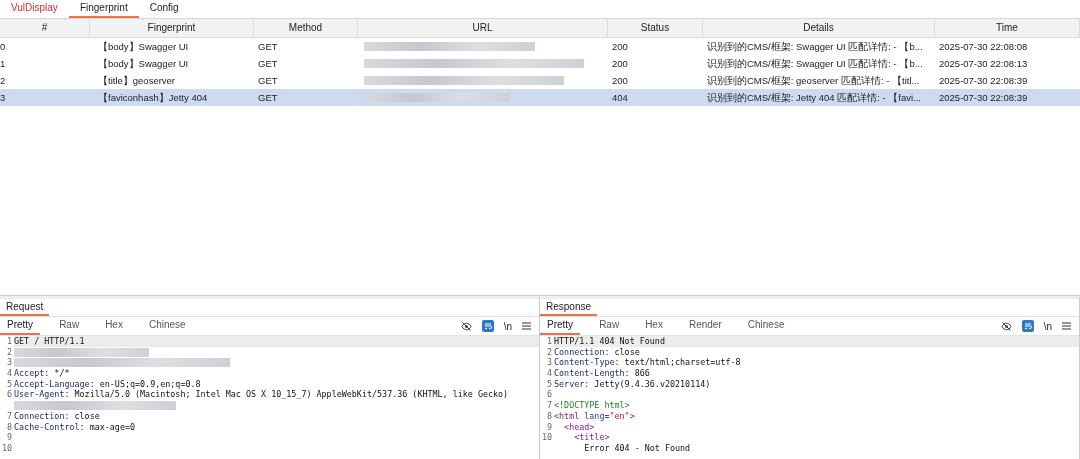 The image size is (1080, 459). I want to click on column-header: Details, so click(819, 28).